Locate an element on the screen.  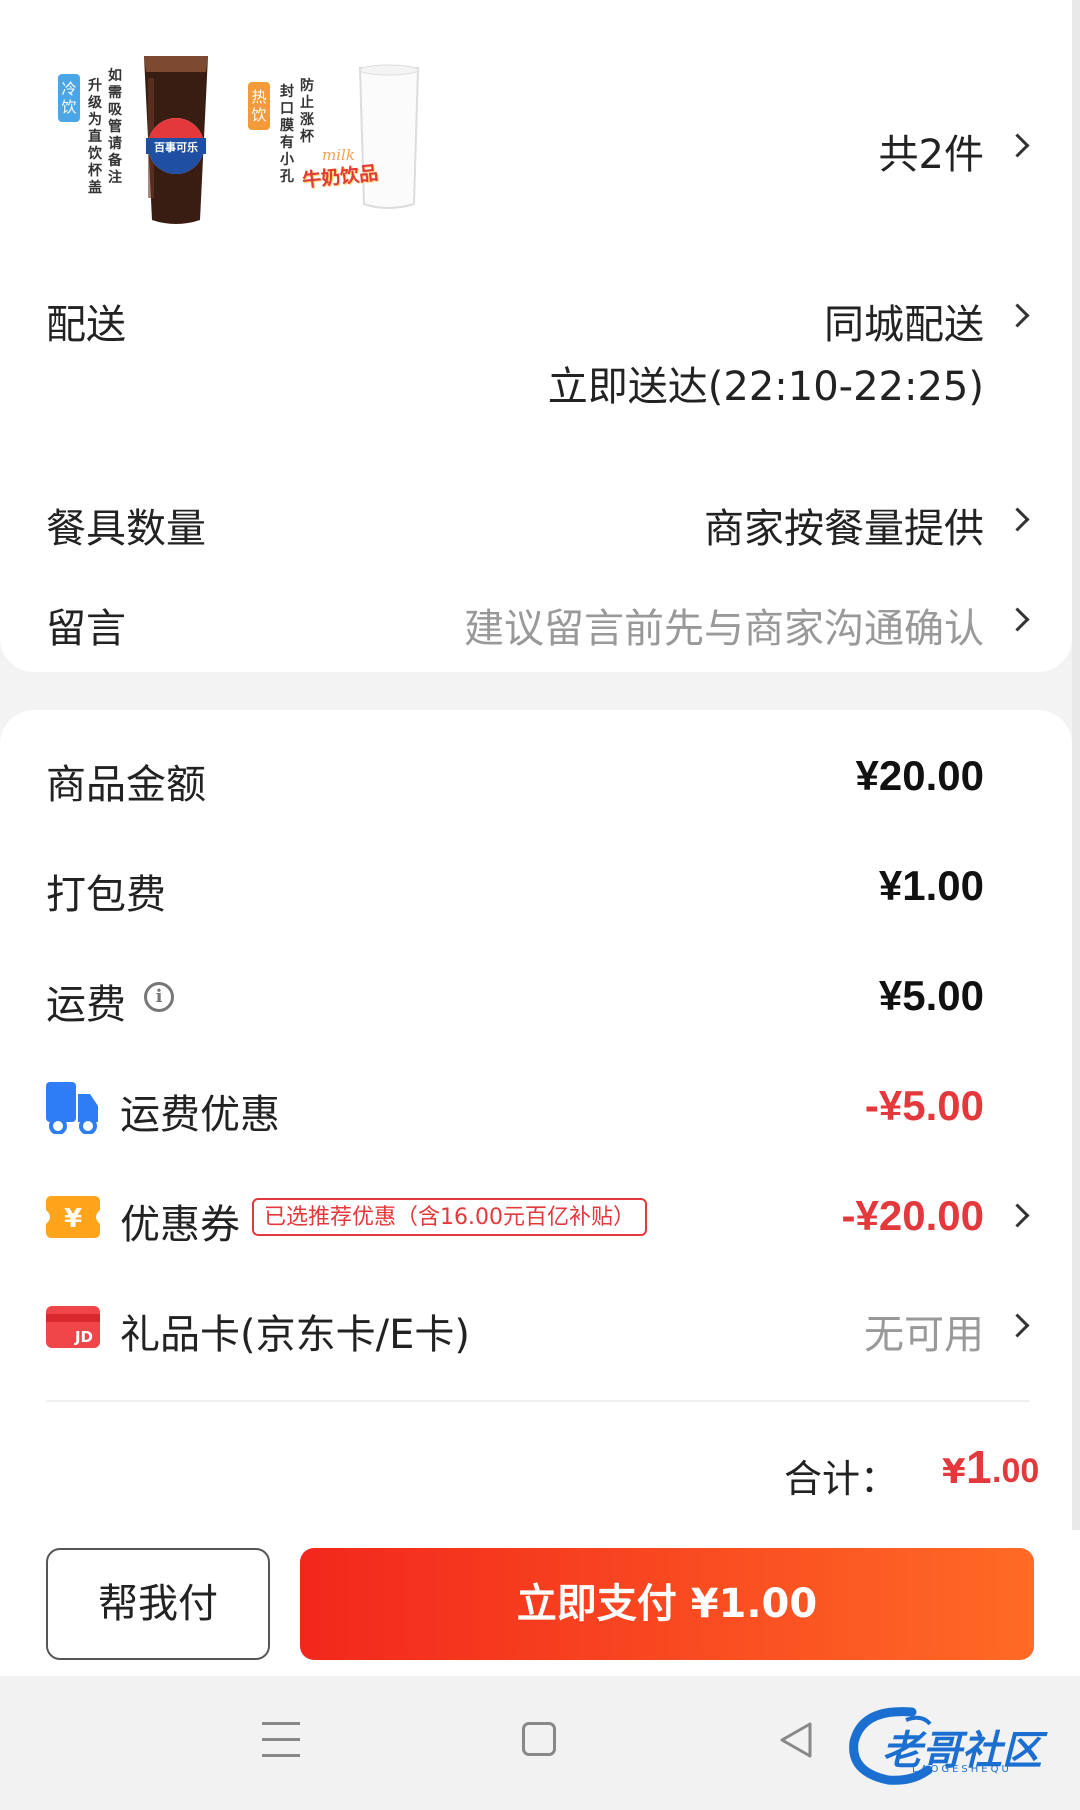
gift-card-row: JD 礼品卡(京东卡/E卡) 无可用 is located at coordinates (538, 1330).